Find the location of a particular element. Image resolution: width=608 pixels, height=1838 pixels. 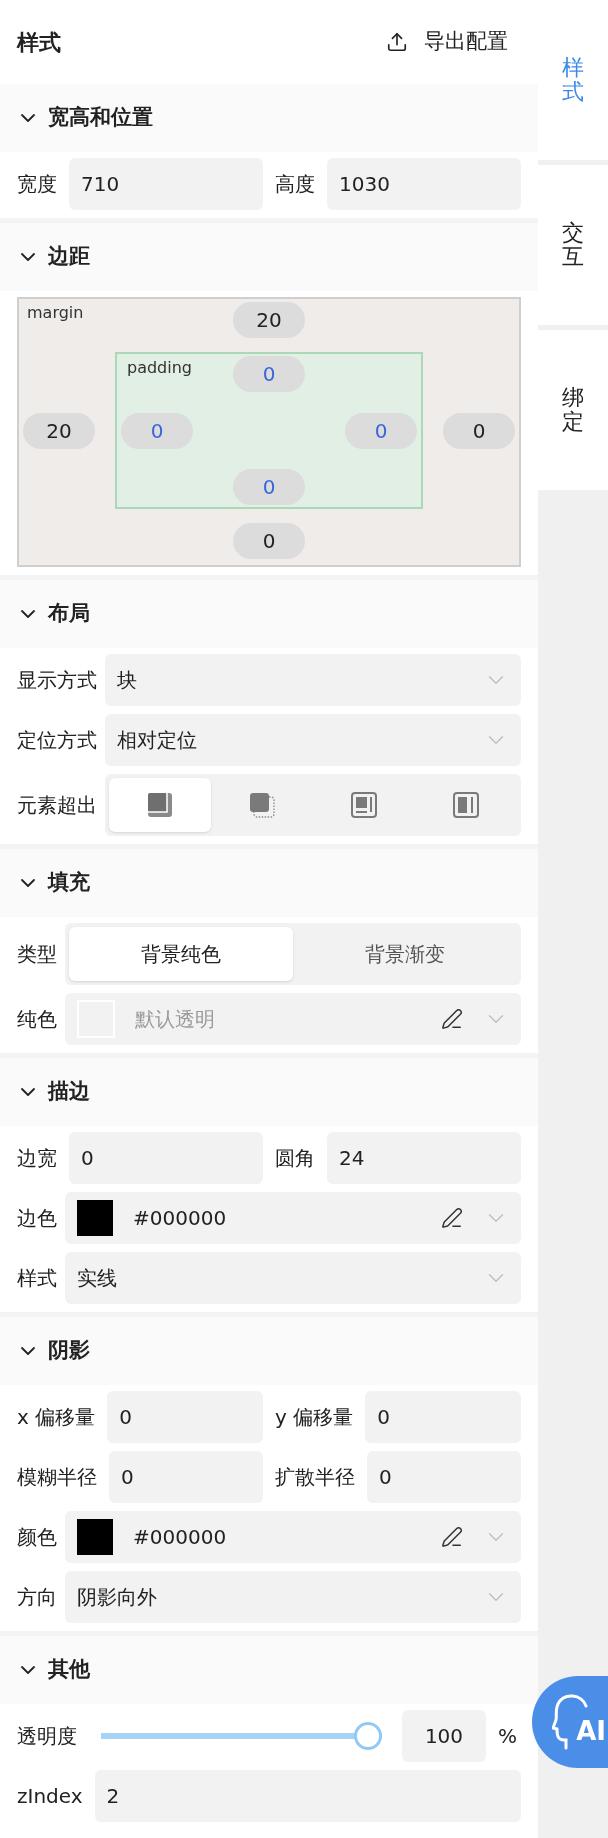

field-label: 扩散半径 is located at coordinates (315, 1477).